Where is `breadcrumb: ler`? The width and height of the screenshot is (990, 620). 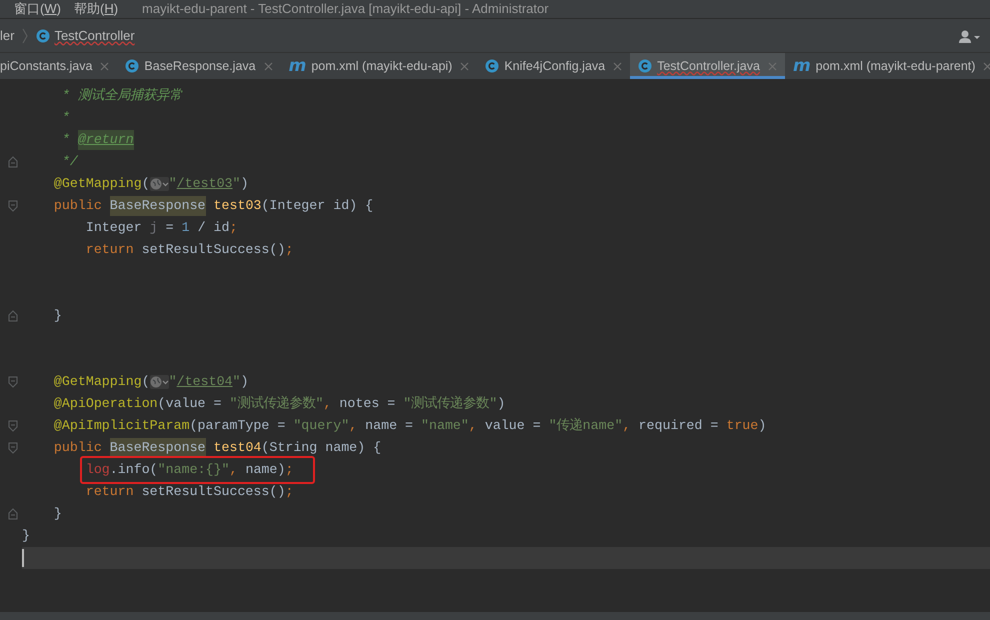 breadcrumb: ler is located at coordinates (7, 36).